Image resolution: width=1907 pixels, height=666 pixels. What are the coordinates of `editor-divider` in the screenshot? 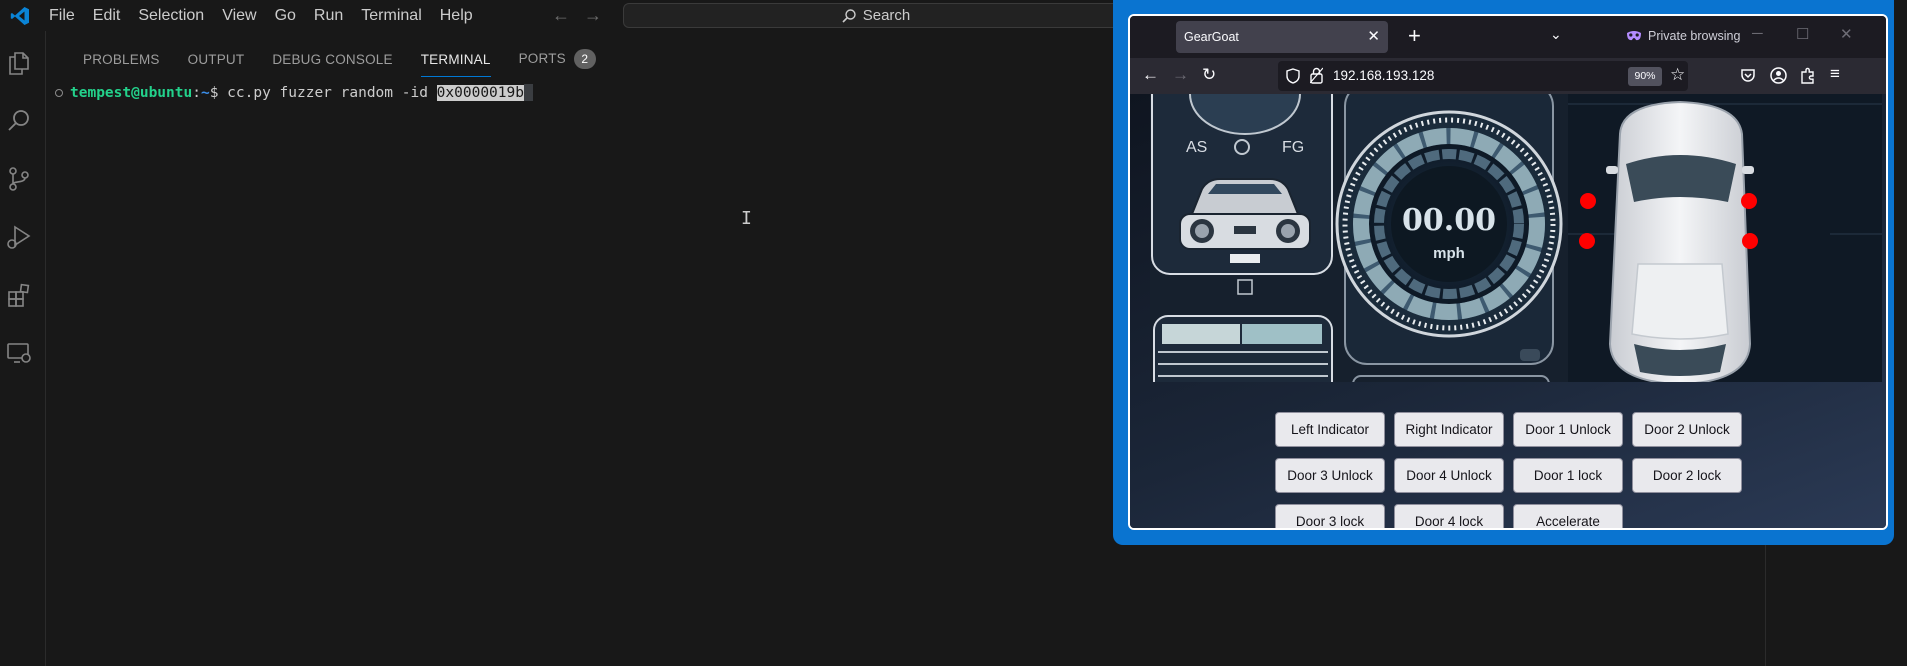 It's located at (1765, 605).